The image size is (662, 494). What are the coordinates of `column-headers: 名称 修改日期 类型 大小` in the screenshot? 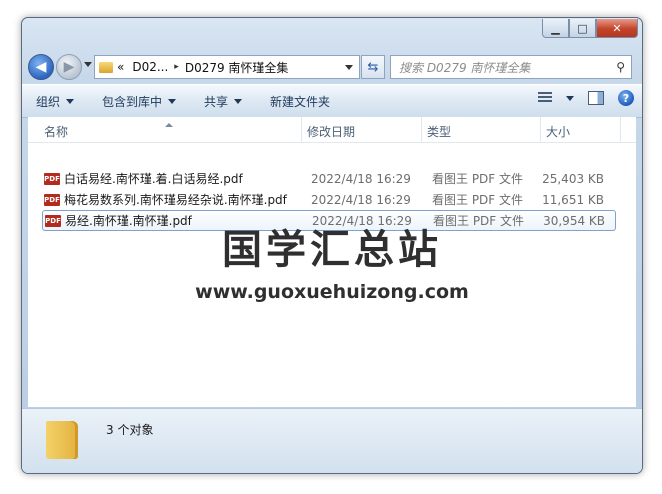 It's located at (332, 130).